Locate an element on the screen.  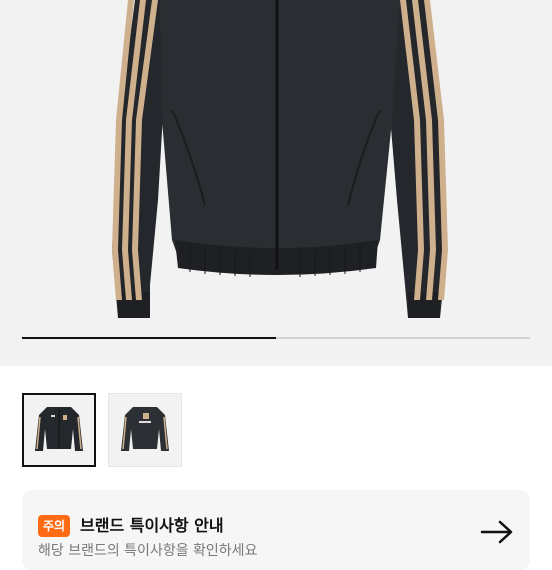
carousel-progress is located at coordinates (276, 338).